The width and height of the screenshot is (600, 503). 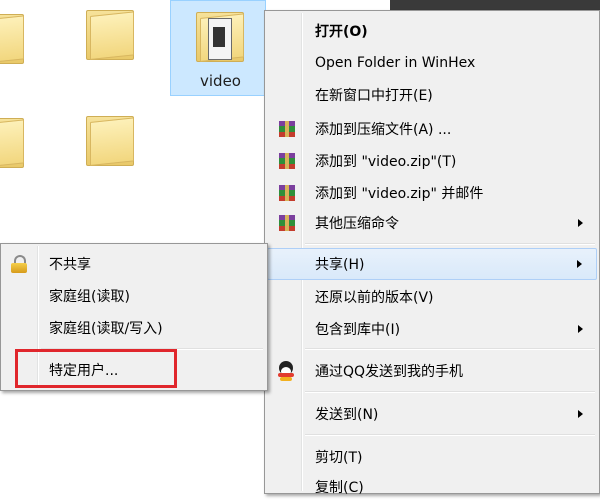 I want to click on menu-item-label: 在新窗口中打开(E), so click(x=374, y=96).